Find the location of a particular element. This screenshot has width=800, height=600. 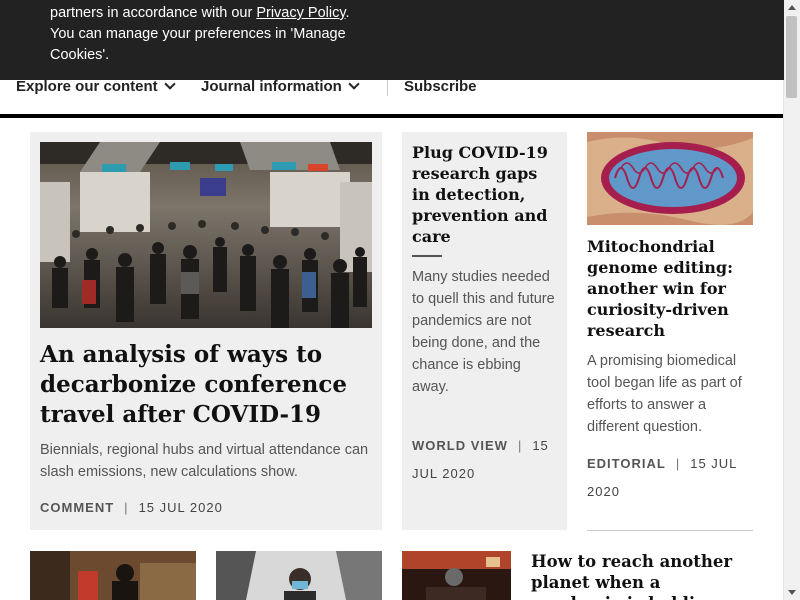

mitochondria-image is located at coordinates (670, 178).